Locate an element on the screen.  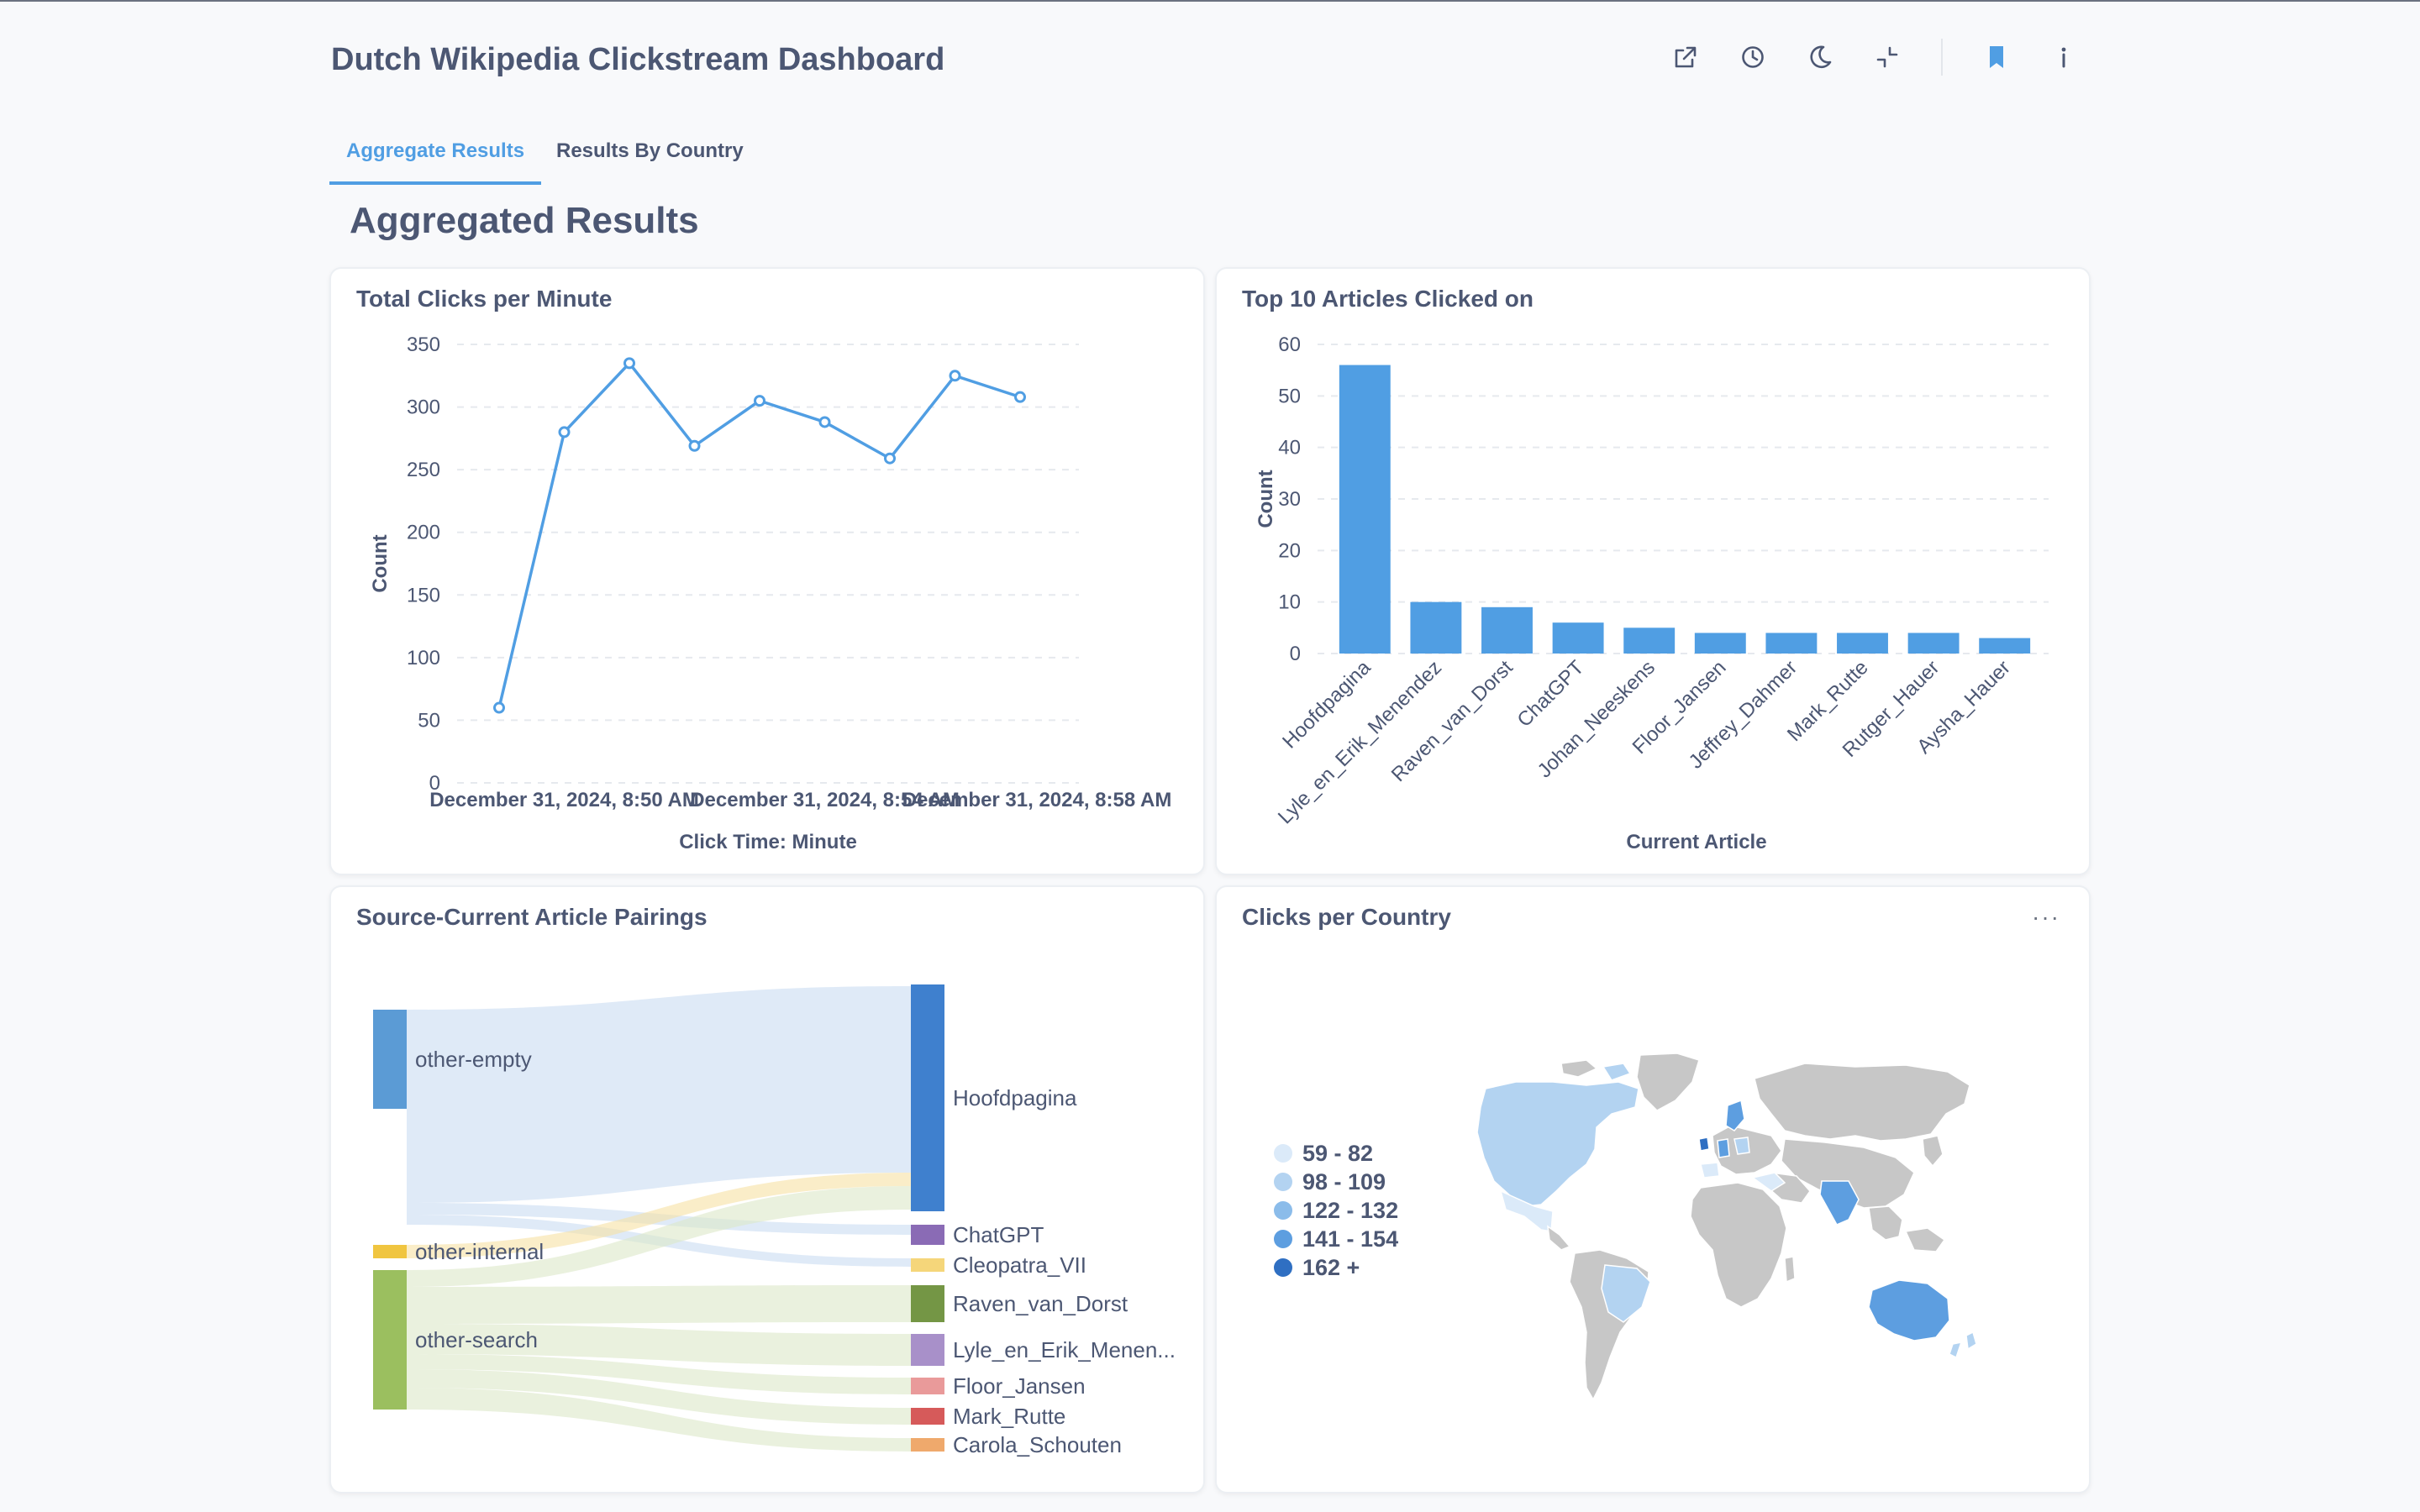
y-tick-label: 10 is located at coordinates (1289, 602).